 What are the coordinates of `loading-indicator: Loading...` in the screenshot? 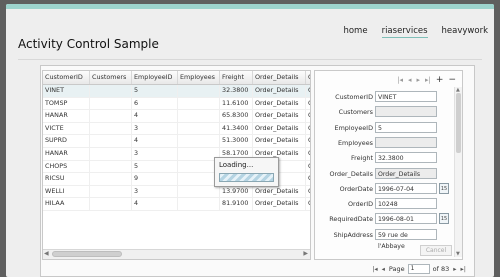 It's located at (246, 172).